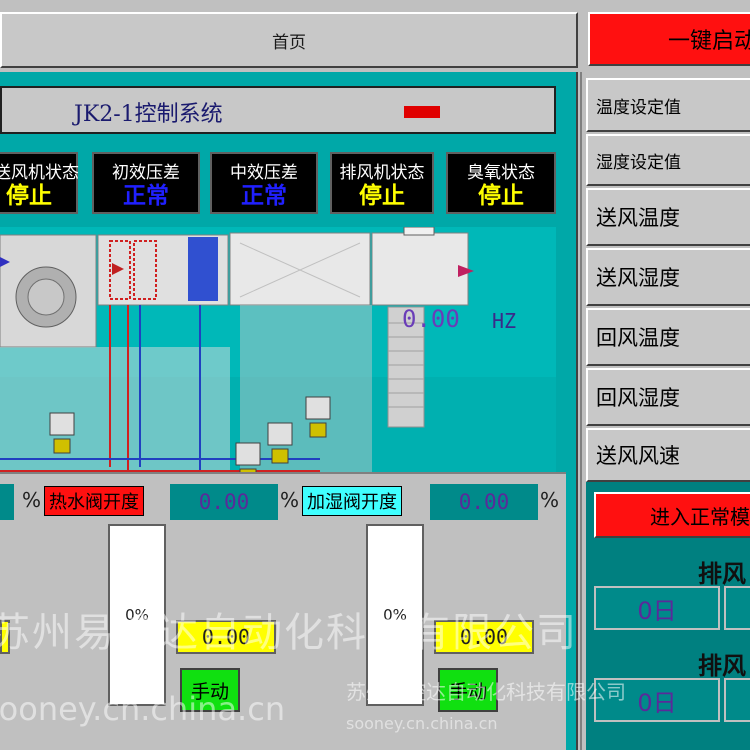 The image size is (750, 750). Describe the element at coordinates (39, 173) in the screenshot. I see `status-label: 送风机状态` at that location.